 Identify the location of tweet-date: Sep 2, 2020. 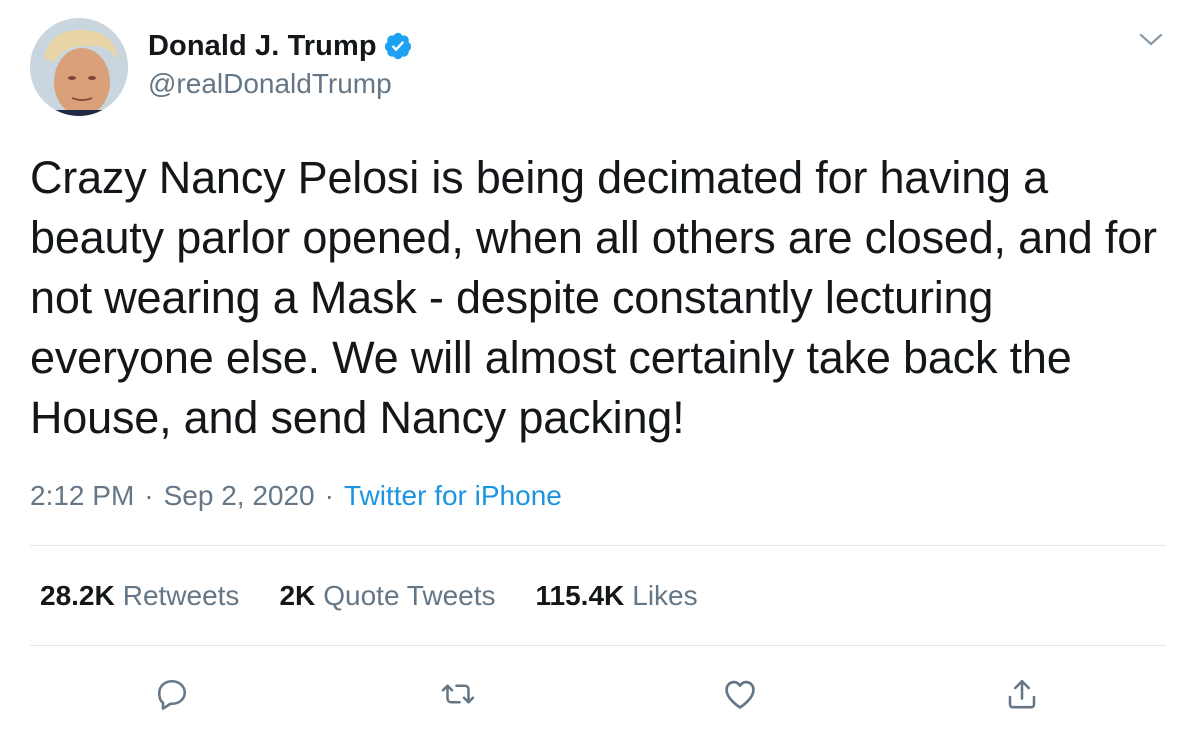
(239, 496).